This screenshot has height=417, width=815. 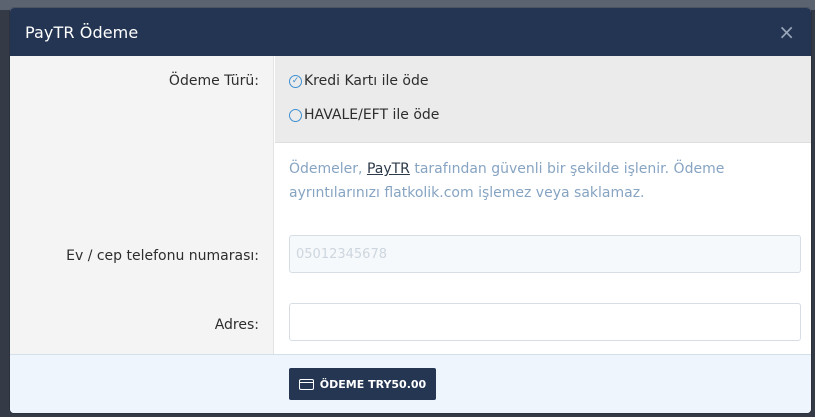 I want to click on pay-button: ÖDEME TRY50.00, so click(x=362, y=384).